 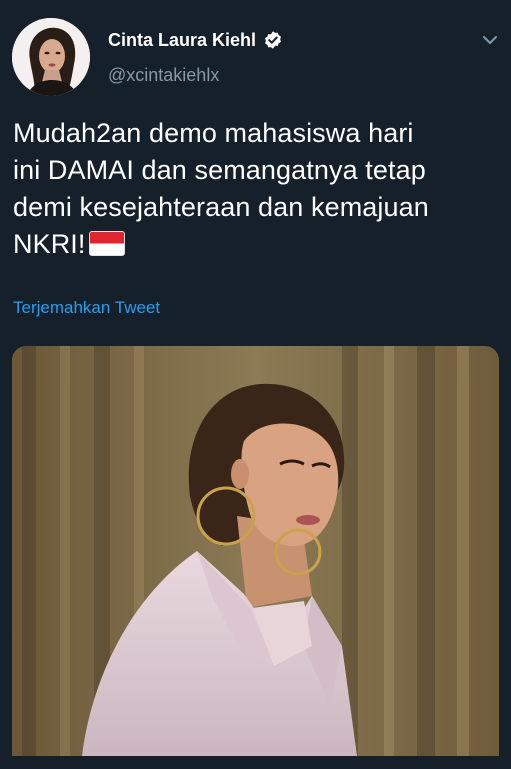 What do you see at coordinates (86, 308) in the screenshot?
I see `translate-tweet-link: Terjemahkan Tweet` at bounding box center [86, 308].